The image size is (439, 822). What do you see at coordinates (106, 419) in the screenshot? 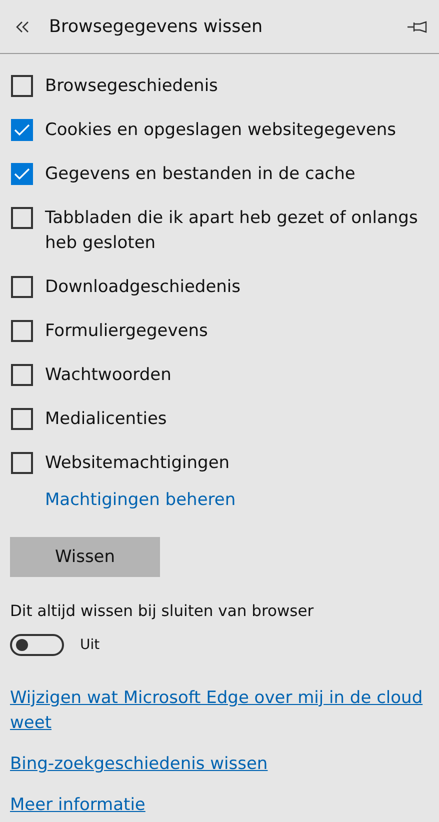
I see `checkbox-label: Medialicenties` at bounding box center [106, 419].